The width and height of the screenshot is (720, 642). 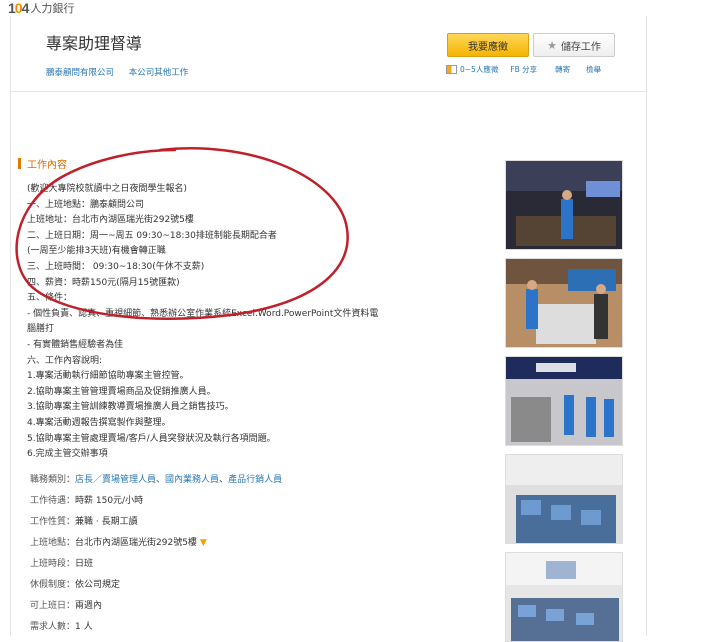 I want to click on map-pin-icon: ▼, so click(x=203, y=543).